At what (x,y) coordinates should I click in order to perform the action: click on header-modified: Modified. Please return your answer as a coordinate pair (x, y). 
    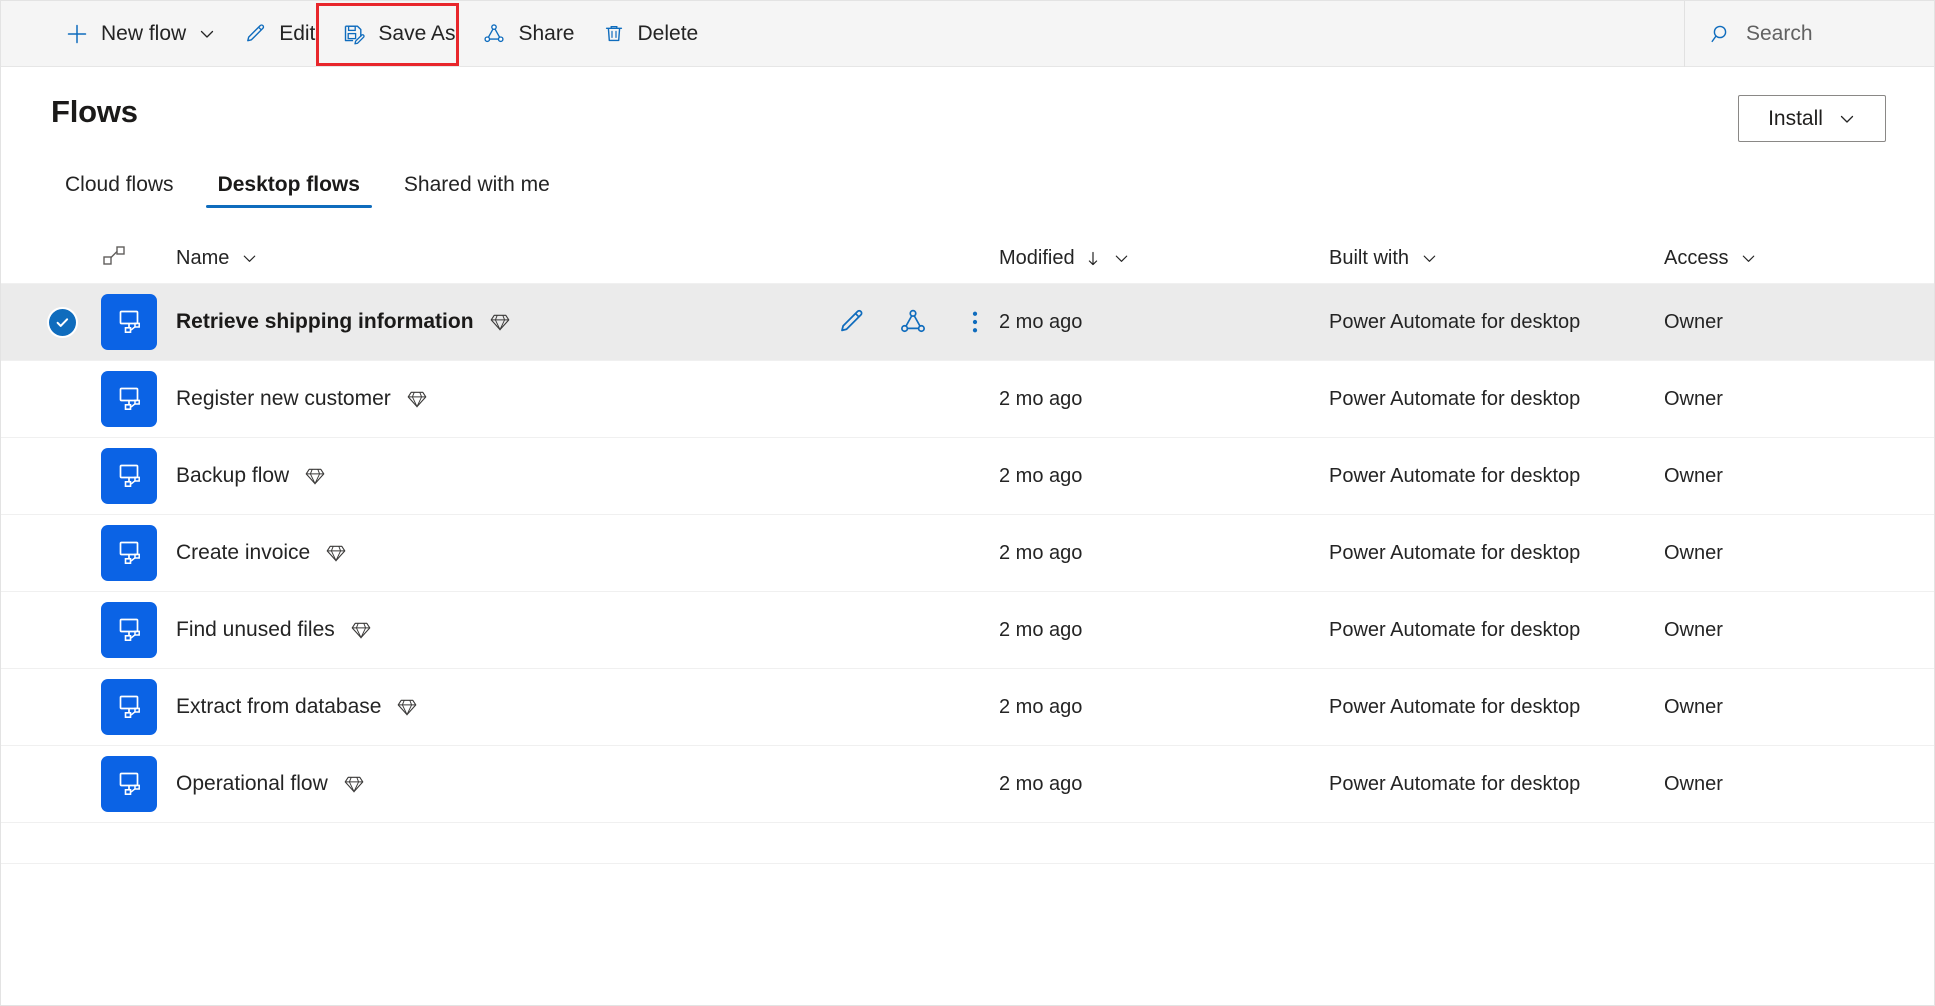
    Looking at the image, I should click on (1164, 258).